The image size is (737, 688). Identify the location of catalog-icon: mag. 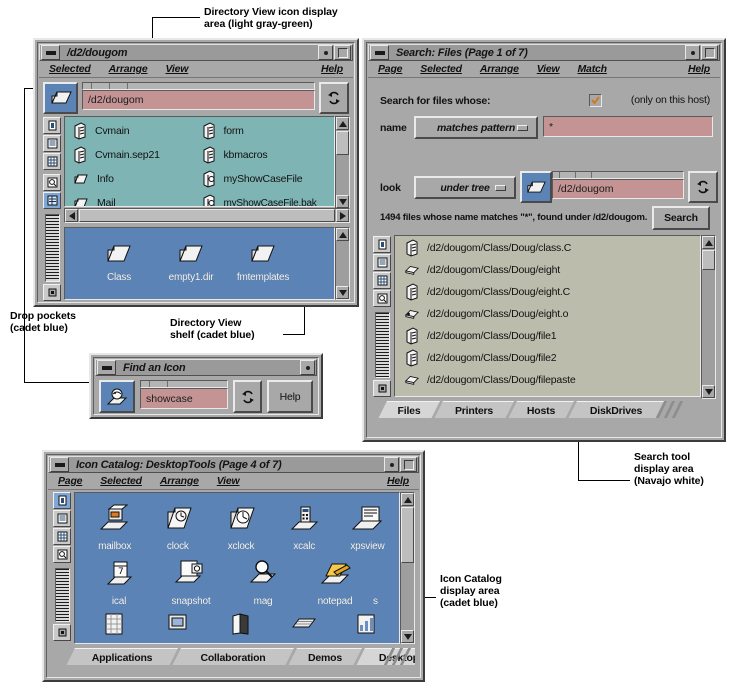
(263, 582).